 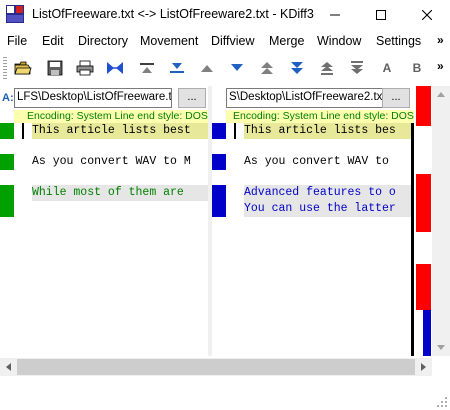 What do you see at coordinates (412, 239) in the screenshot?
I see `right-pane-border` at bounding box center [412, 239].